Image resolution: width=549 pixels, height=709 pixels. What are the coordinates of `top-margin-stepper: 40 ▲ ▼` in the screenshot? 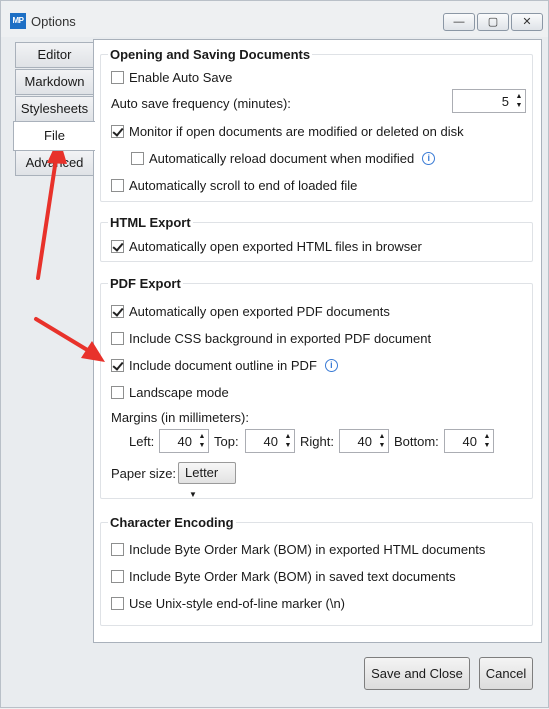 It's located at (270, 441).